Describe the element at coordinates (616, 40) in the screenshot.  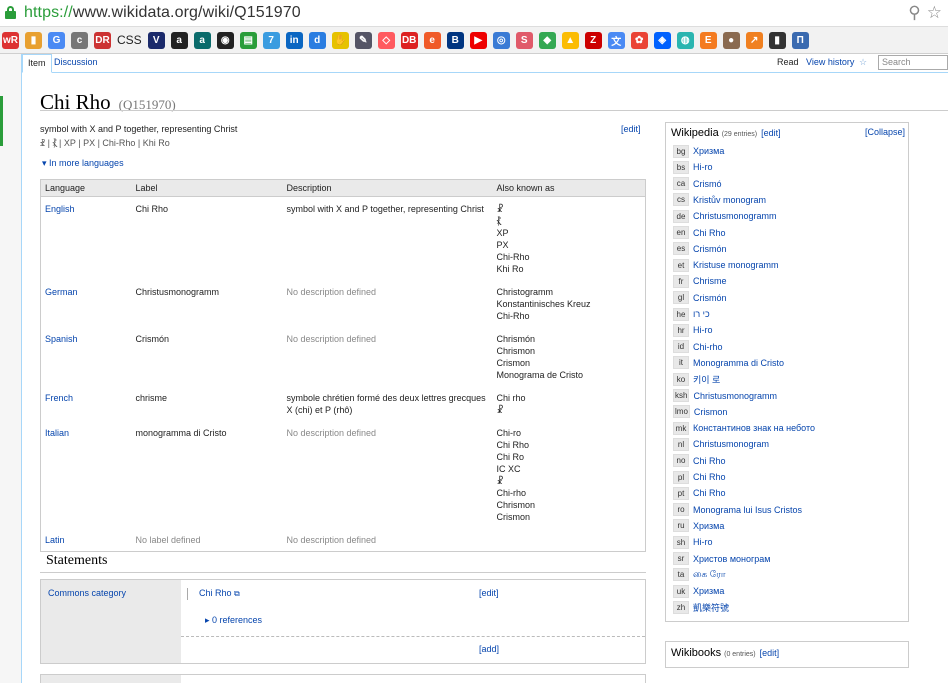
I see `bookmark-gtranslate-icon: 文` at that location.